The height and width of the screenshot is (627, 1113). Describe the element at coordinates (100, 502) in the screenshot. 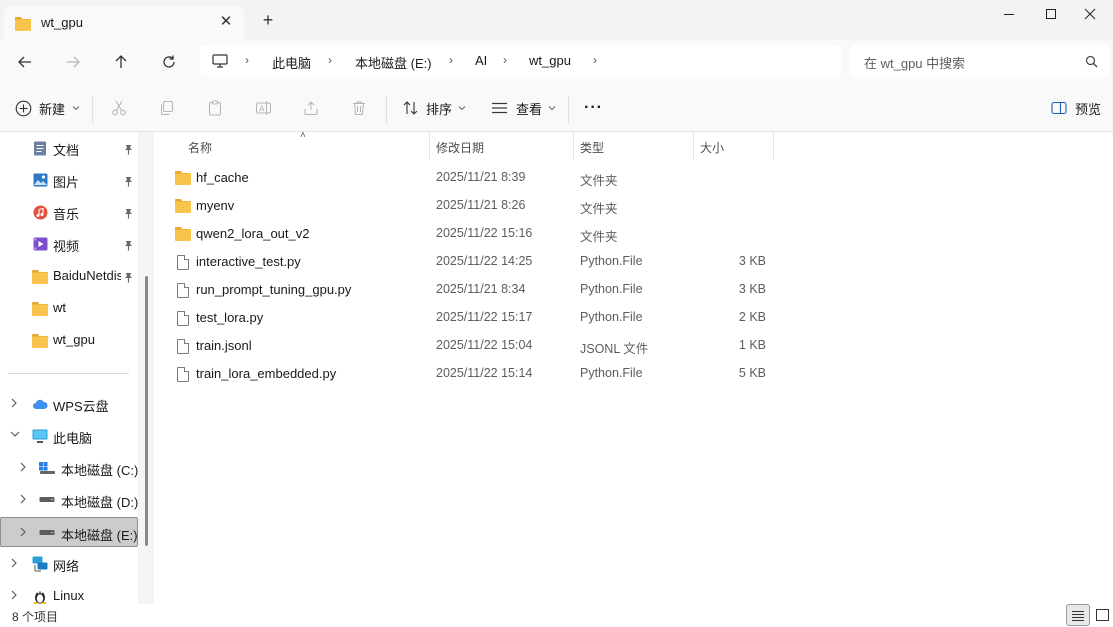

I see `sidebar-item-label: 本地磁盘 (D:)` at that location.